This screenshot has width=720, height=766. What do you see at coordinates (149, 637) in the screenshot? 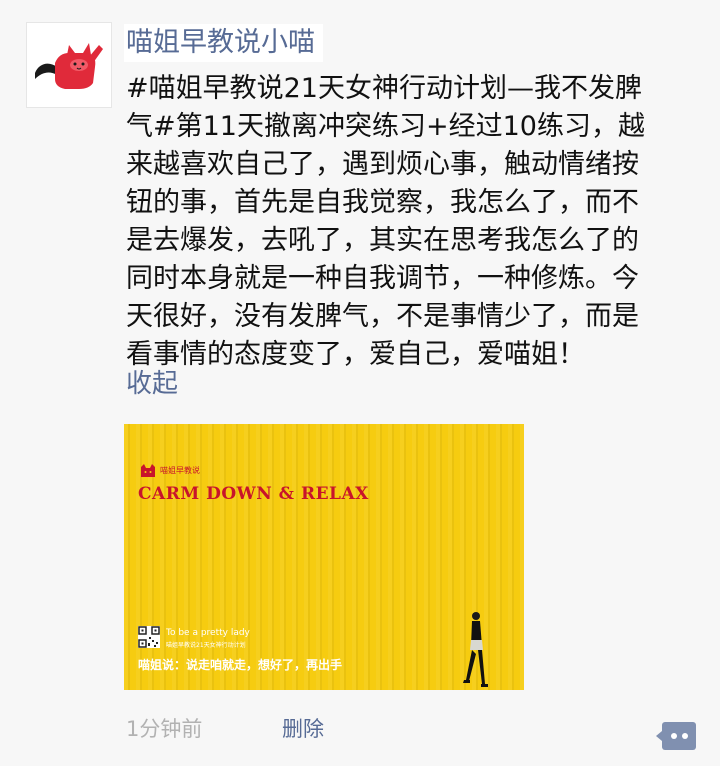
I see `qr-code-icon` at bounding box center [149, 637].